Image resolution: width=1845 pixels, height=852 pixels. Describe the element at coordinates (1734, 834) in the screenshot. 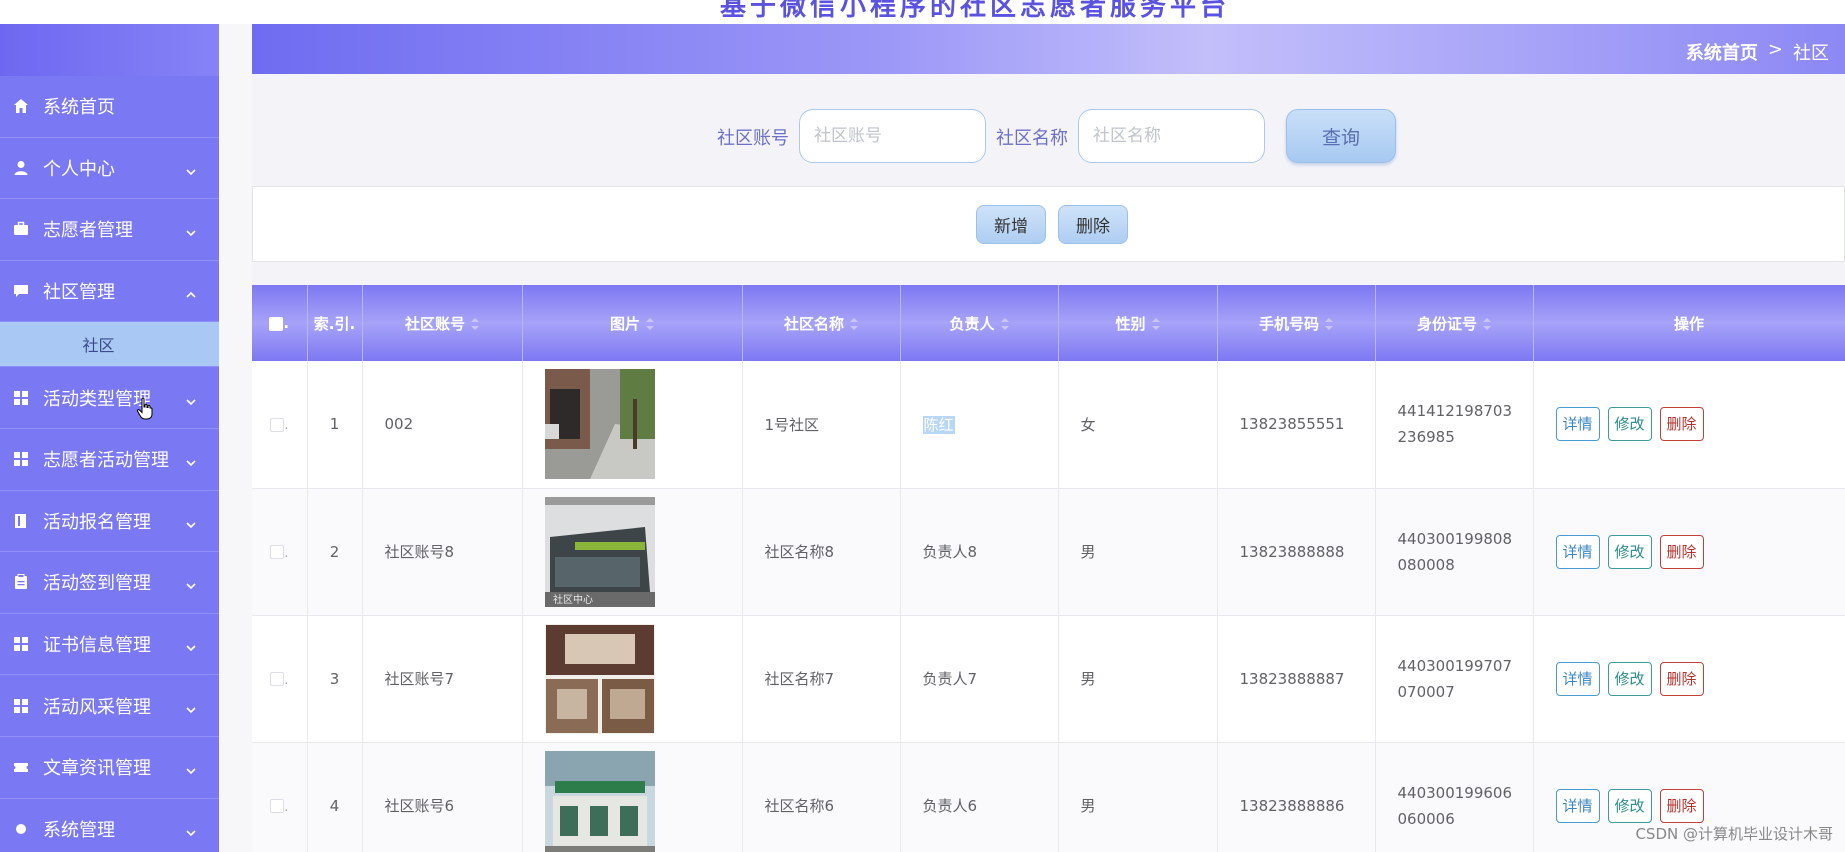

I see `watermark: CSDN @计算机毕业设计木哥` at that location.